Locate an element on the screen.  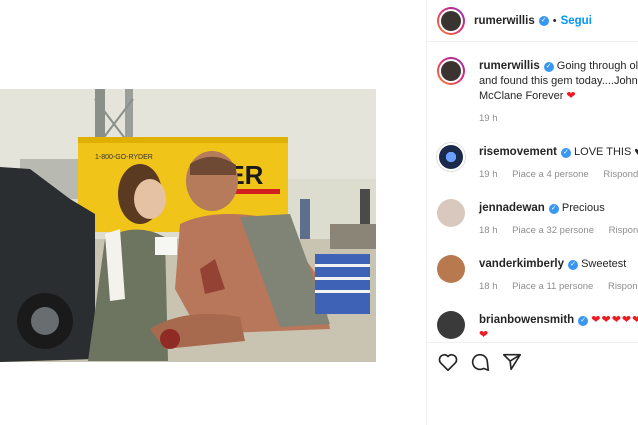
action-bar is located at coordinates (532, 362).